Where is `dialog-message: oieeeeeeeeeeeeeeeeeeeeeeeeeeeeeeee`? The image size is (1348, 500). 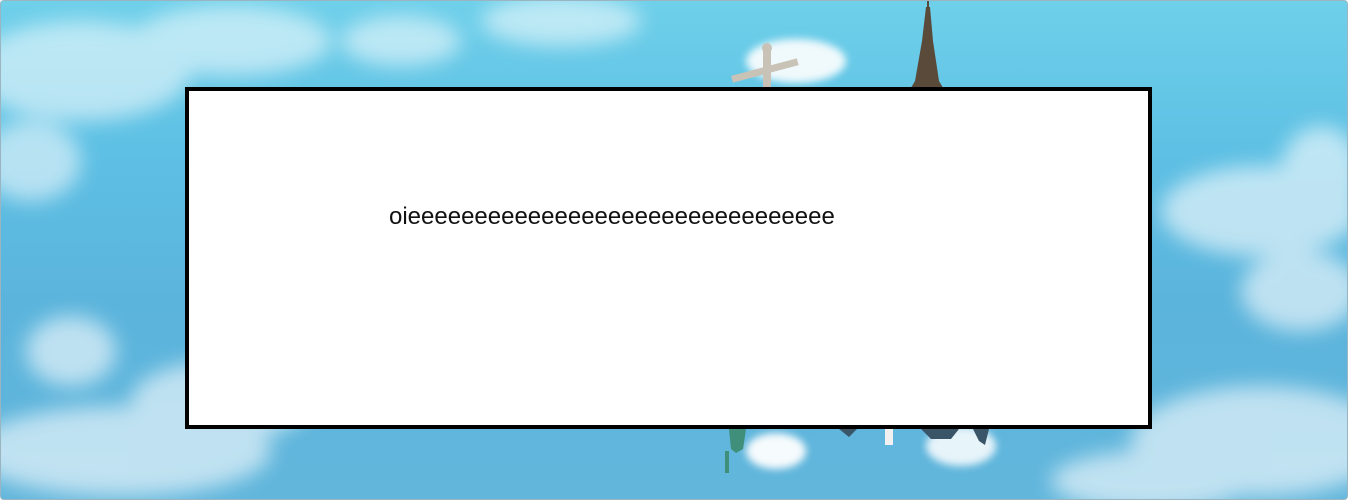 dialog-message: oieeeeeeeeeeeeeeeeeeeeeeeeeeeeeeee is located at coordinates (612, 216).